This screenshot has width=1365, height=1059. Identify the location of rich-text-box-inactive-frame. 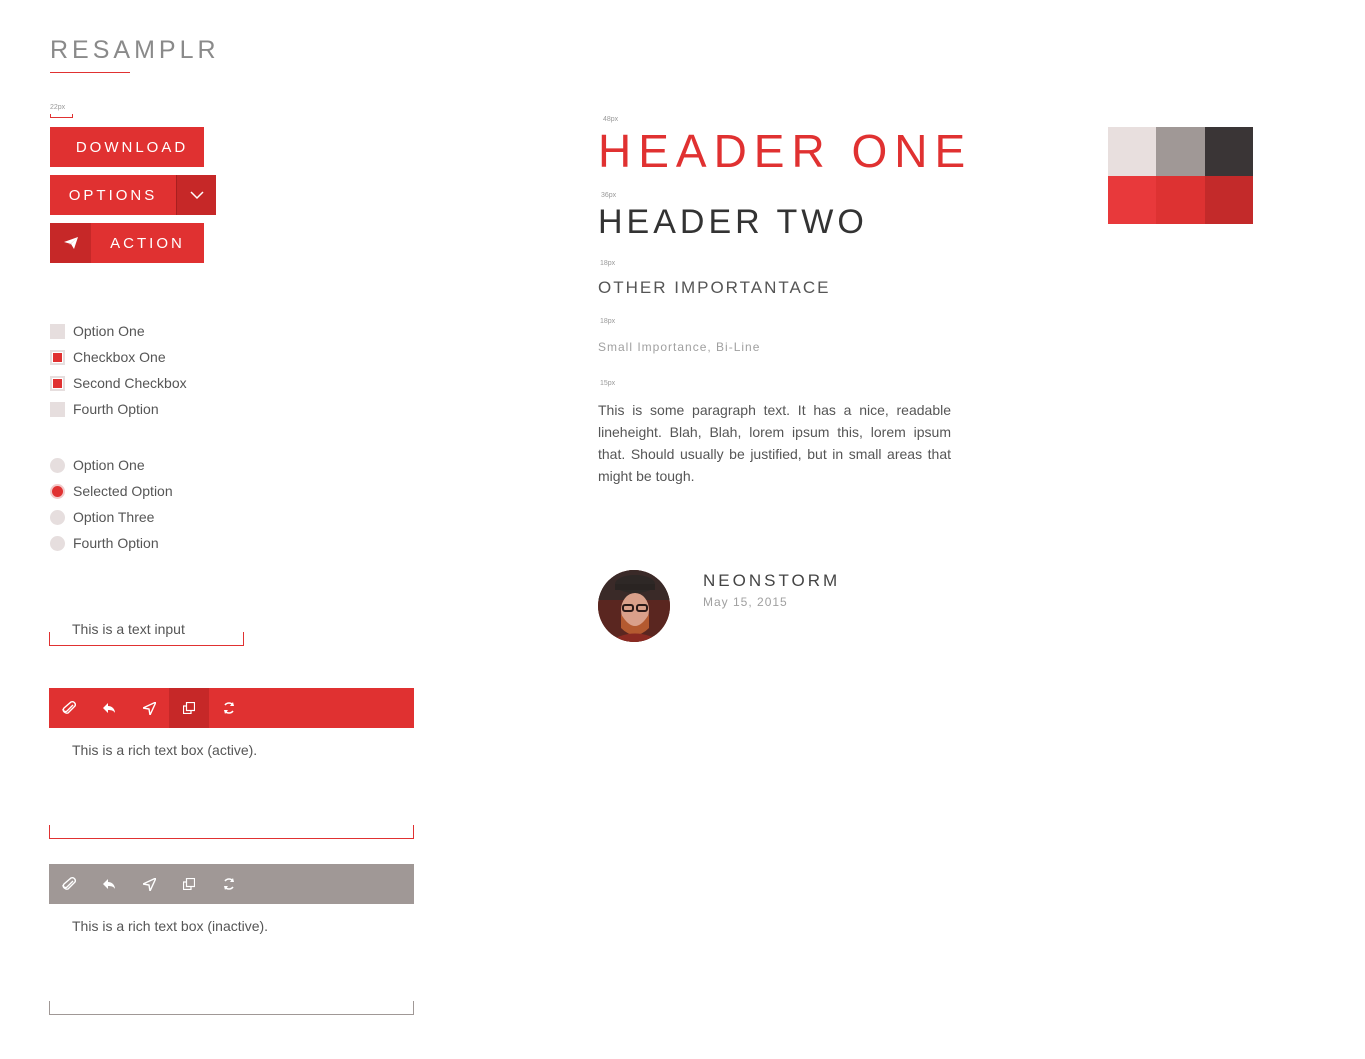
(231, 1008).